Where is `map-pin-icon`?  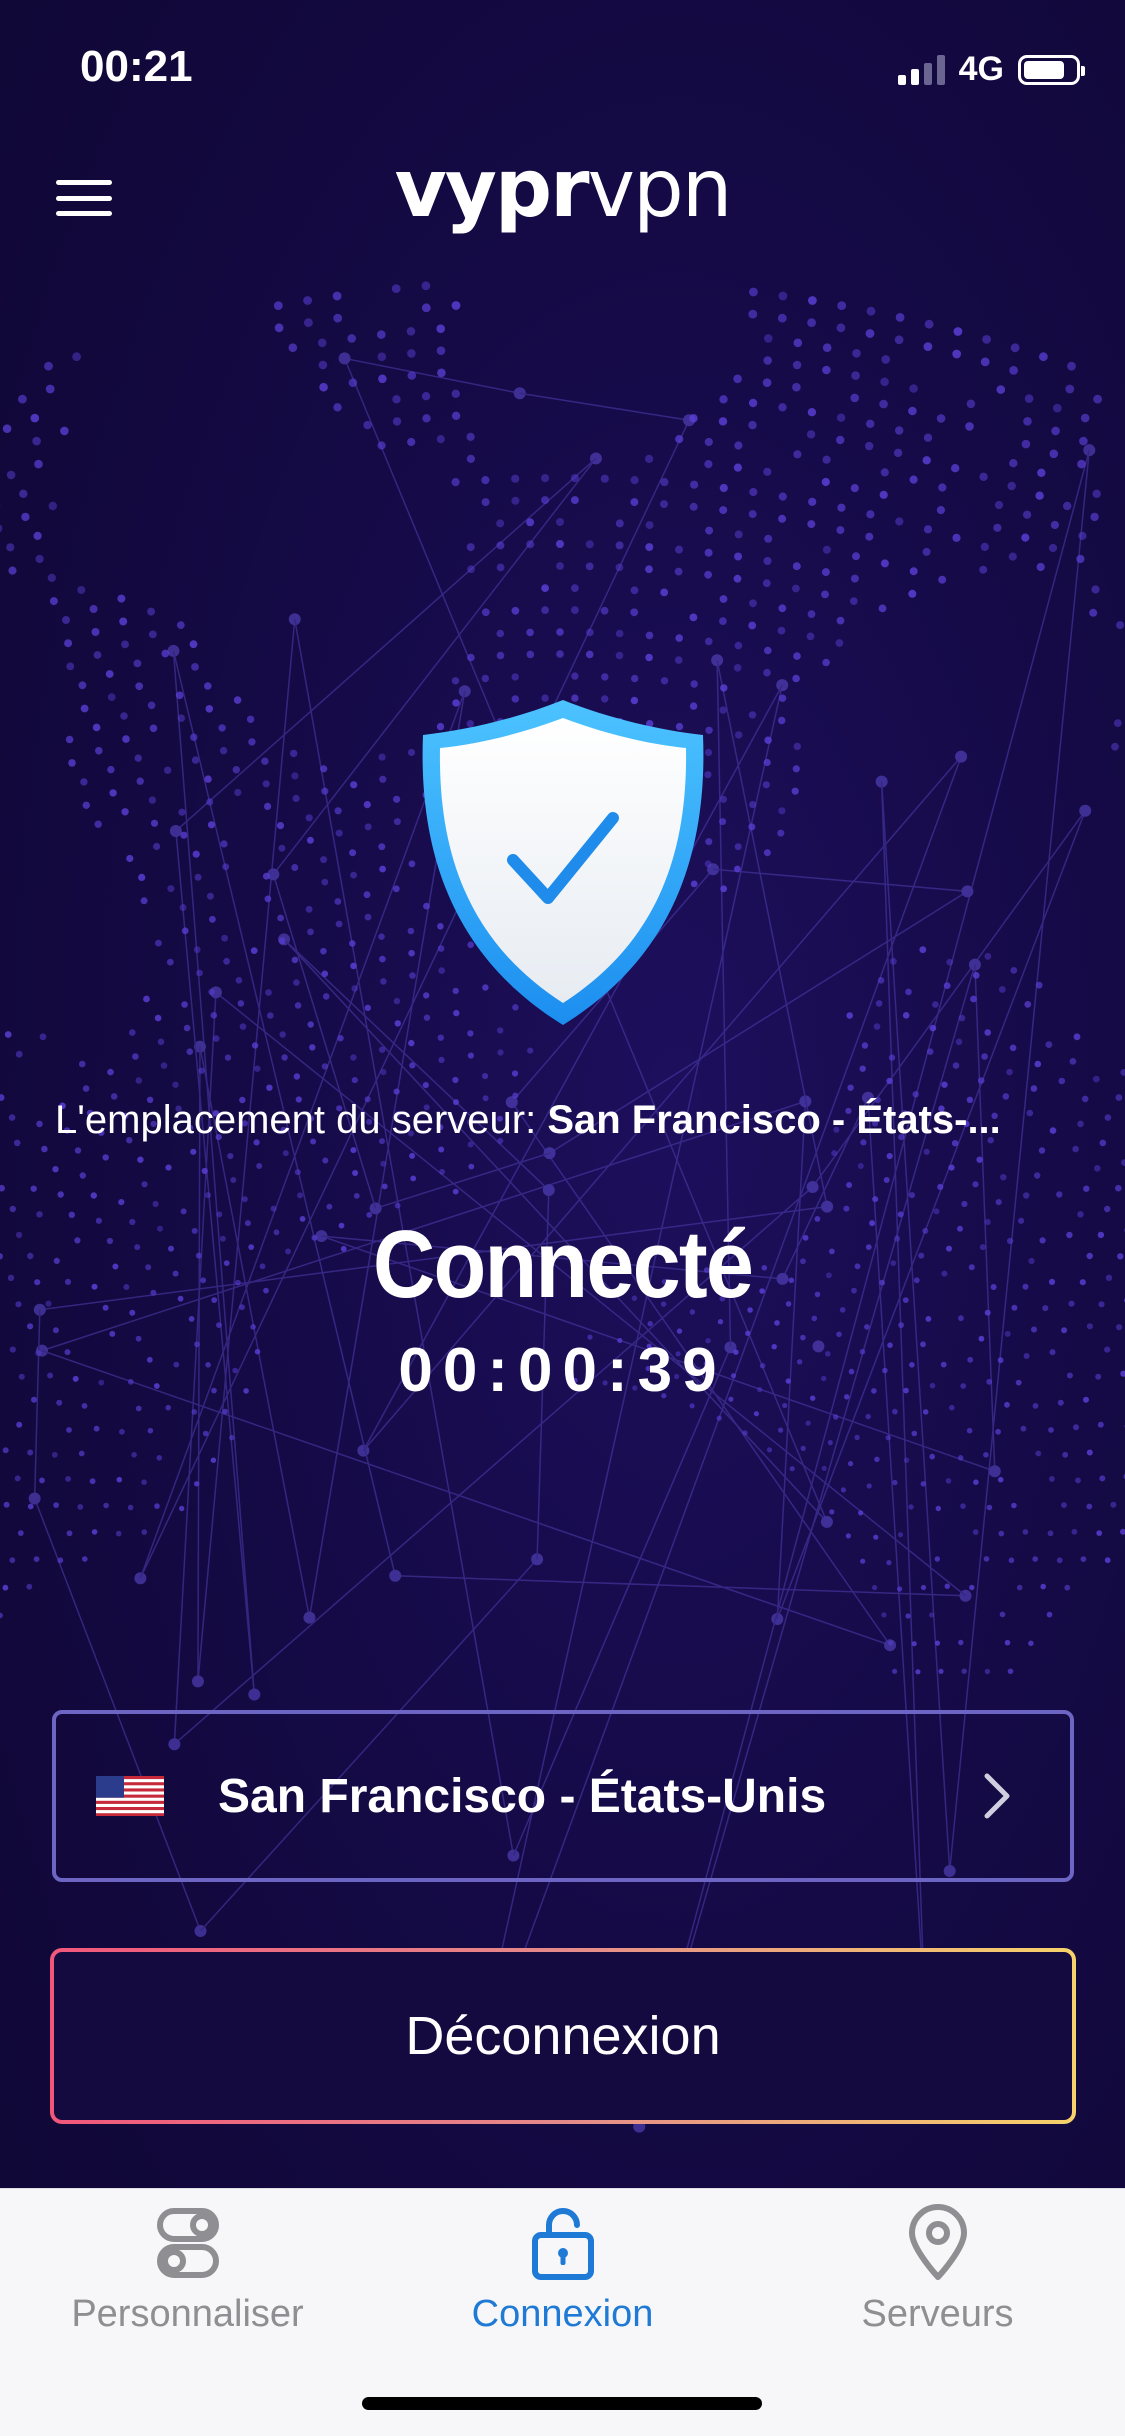
map-pin-icon is located at coordinates (937, 2242).